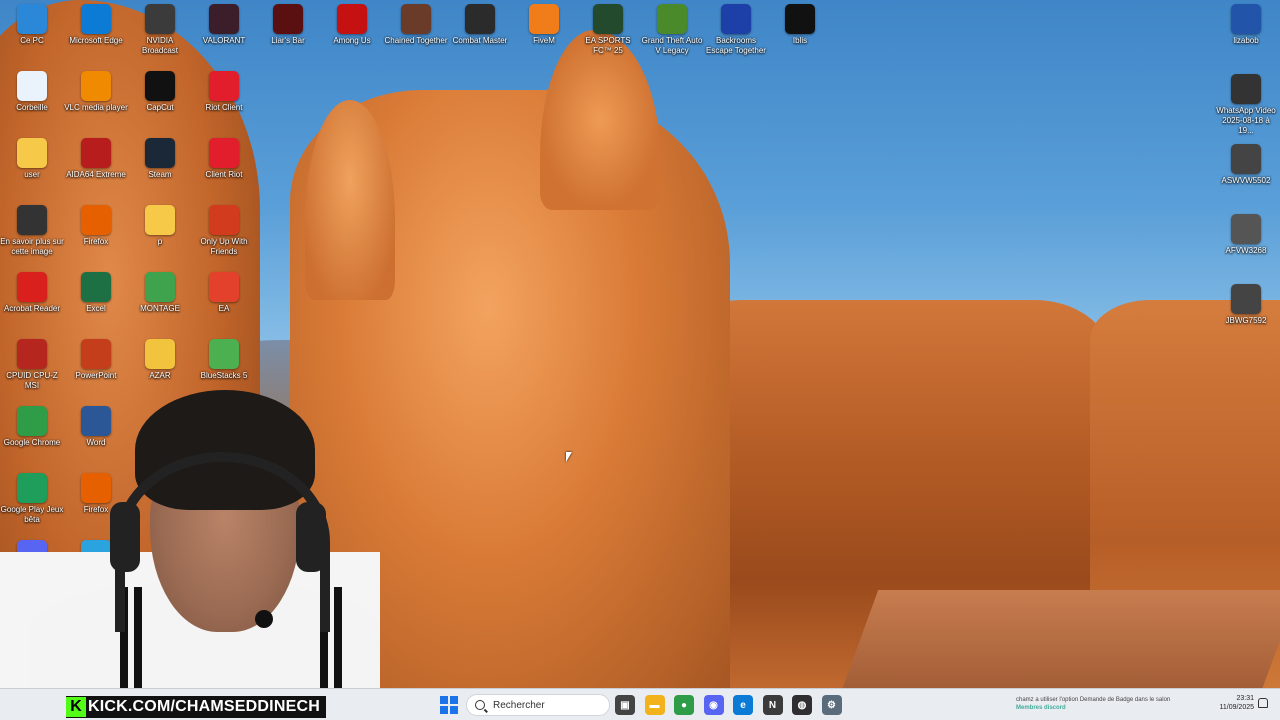 The image size is (1280, 720). I want to click on desktop-icon-label: NVIDIA Broadcast, so click(160, 45).